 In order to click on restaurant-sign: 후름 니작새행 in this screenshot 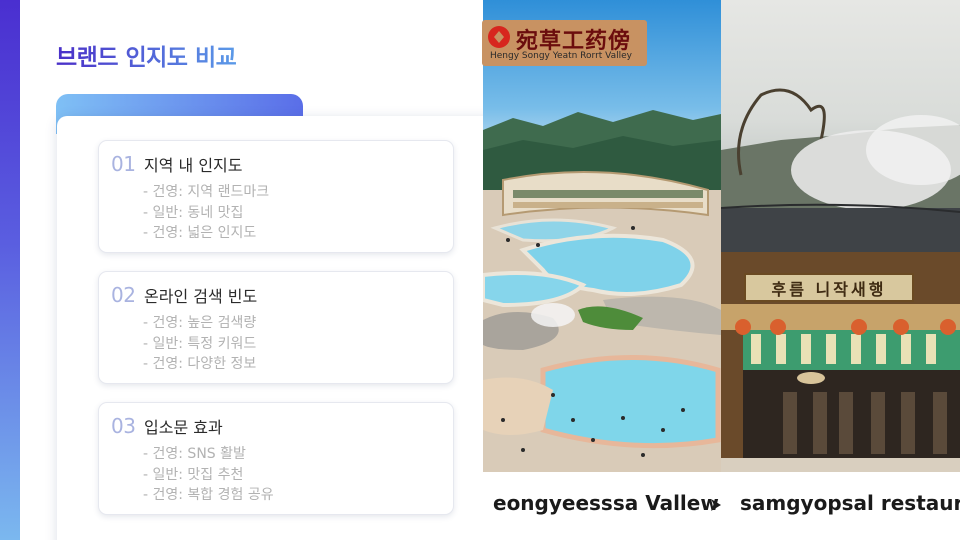, I will do `click(829, 287)`.